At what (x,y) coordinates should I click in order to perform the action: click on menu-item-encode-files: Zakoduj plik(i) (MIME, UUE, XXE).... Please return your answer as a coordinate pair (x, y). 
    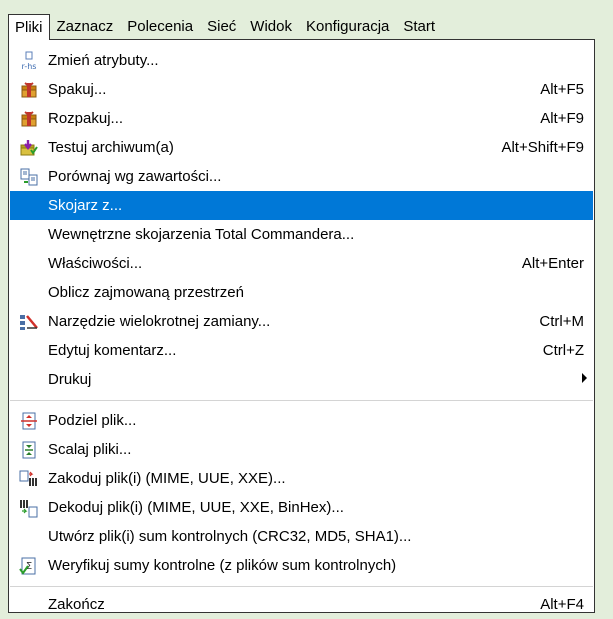
    Looking at the image, I should click on (301, 478).